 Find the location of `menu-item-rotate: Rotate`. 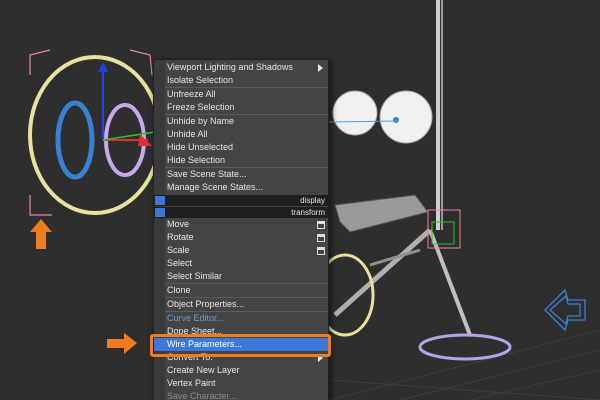

menu-item-rotate: Rotate is located at coordinates (241, 237).